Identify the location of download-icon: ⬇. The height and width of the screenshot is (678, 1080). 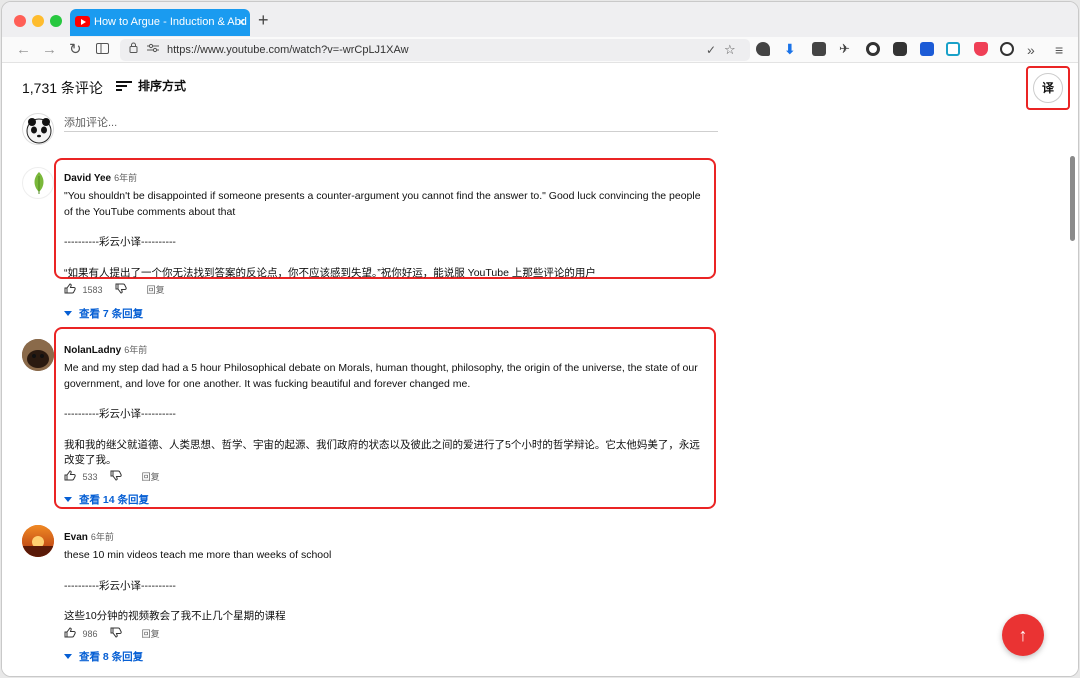
(791, 49).